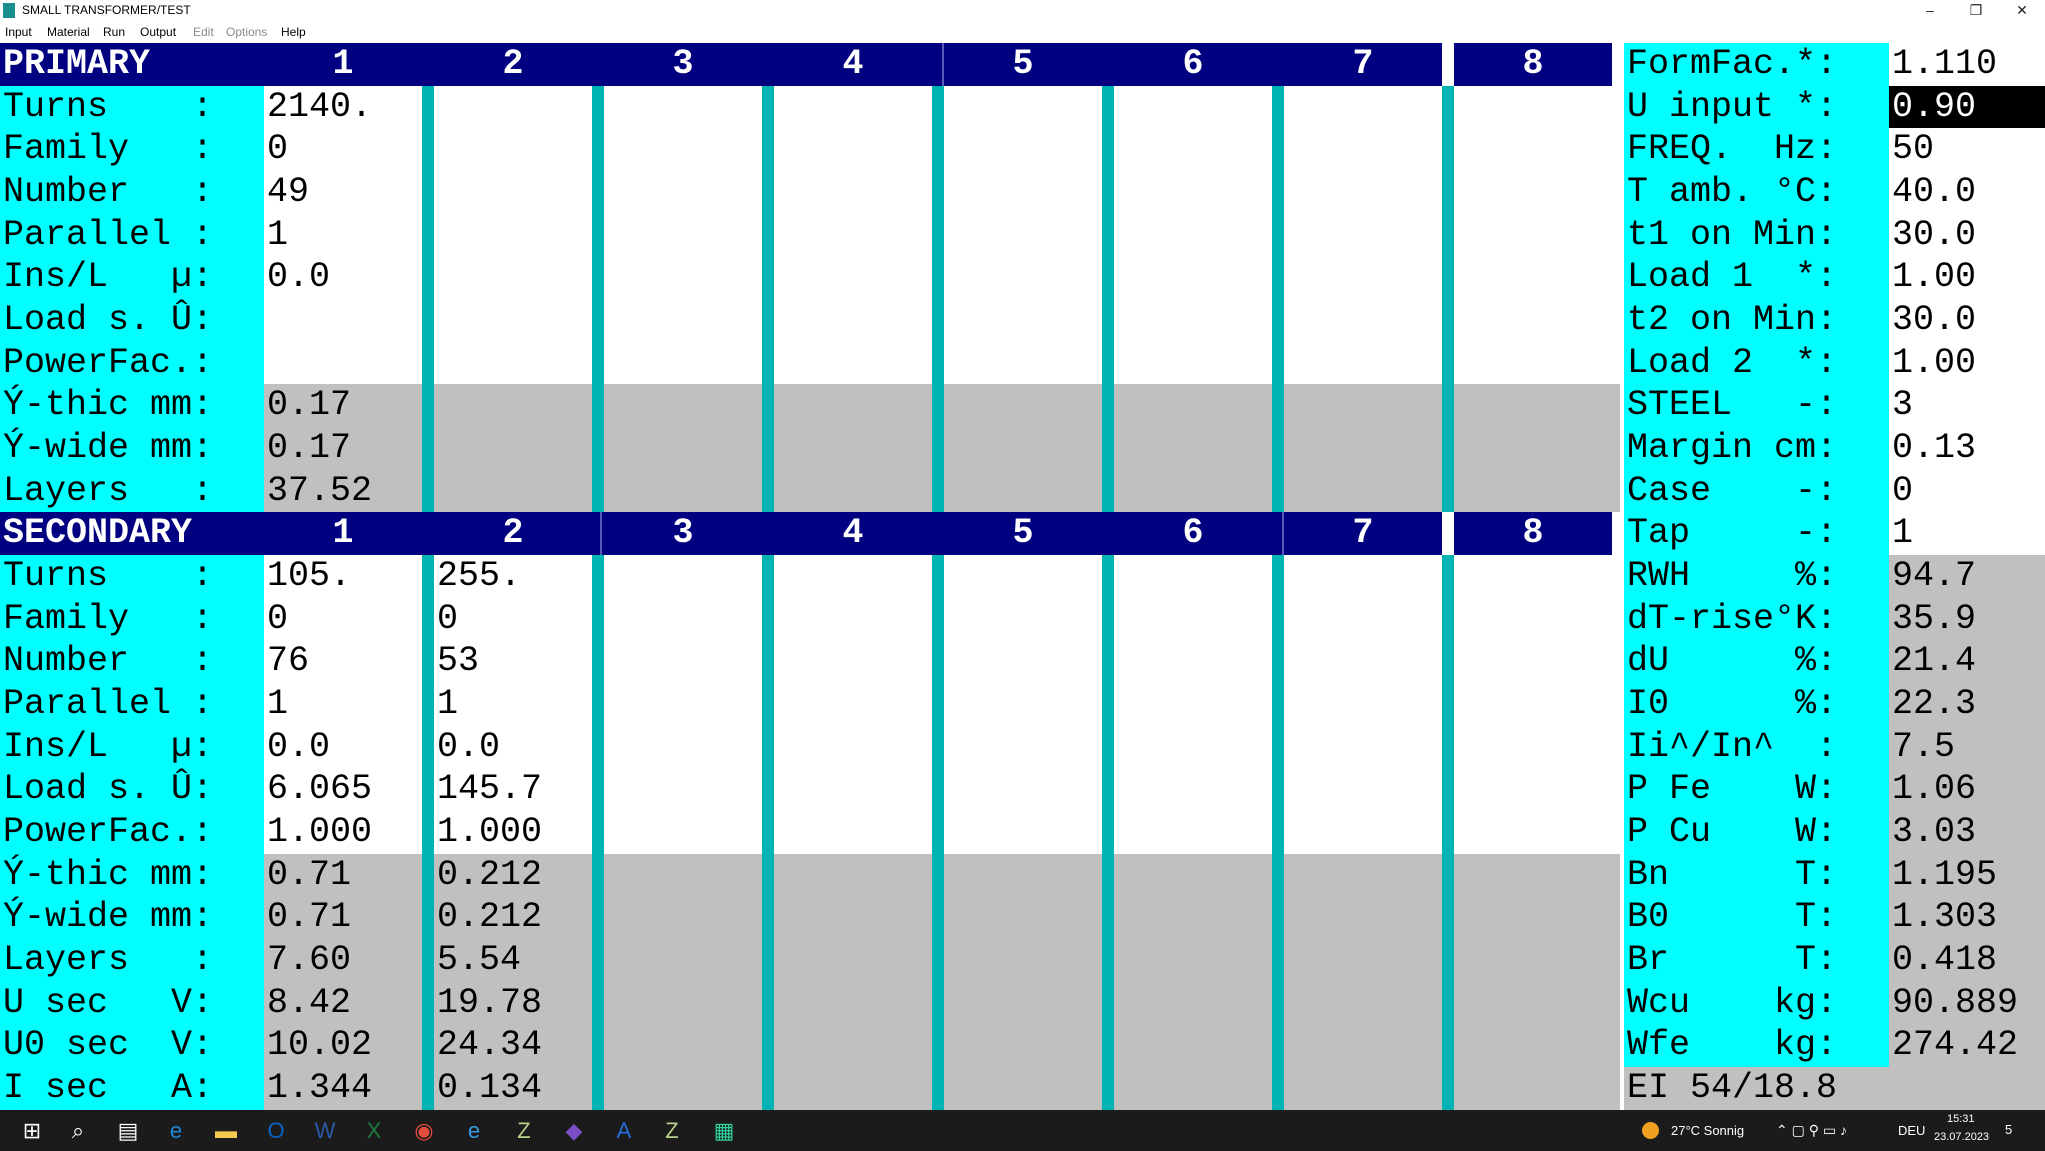  What do you see at coordinates (1911, 1130) in the screenshot?
I see `language-indicator: DEU` at bounding box center [1911, 1130].